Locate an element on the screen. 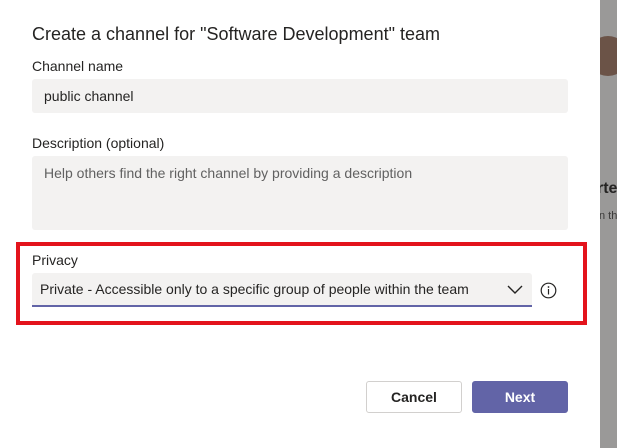  channel-name-input is located at coordinates (300, 96).